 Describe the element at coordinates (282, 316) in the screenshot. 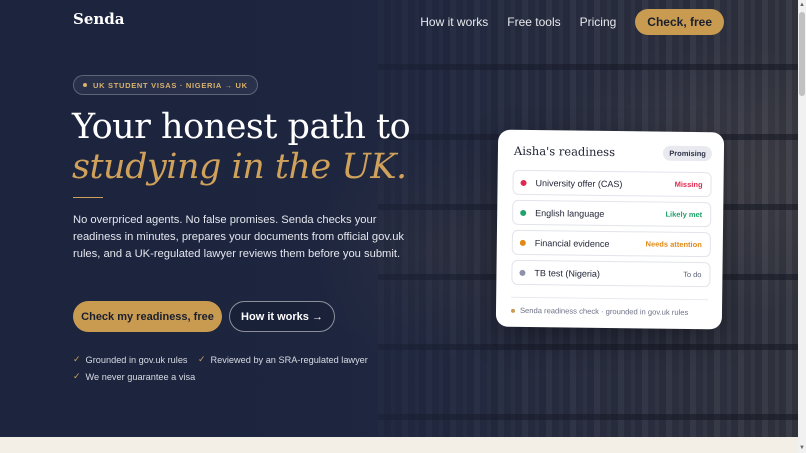

I see `how-it-works-button: How it works →` at that location.